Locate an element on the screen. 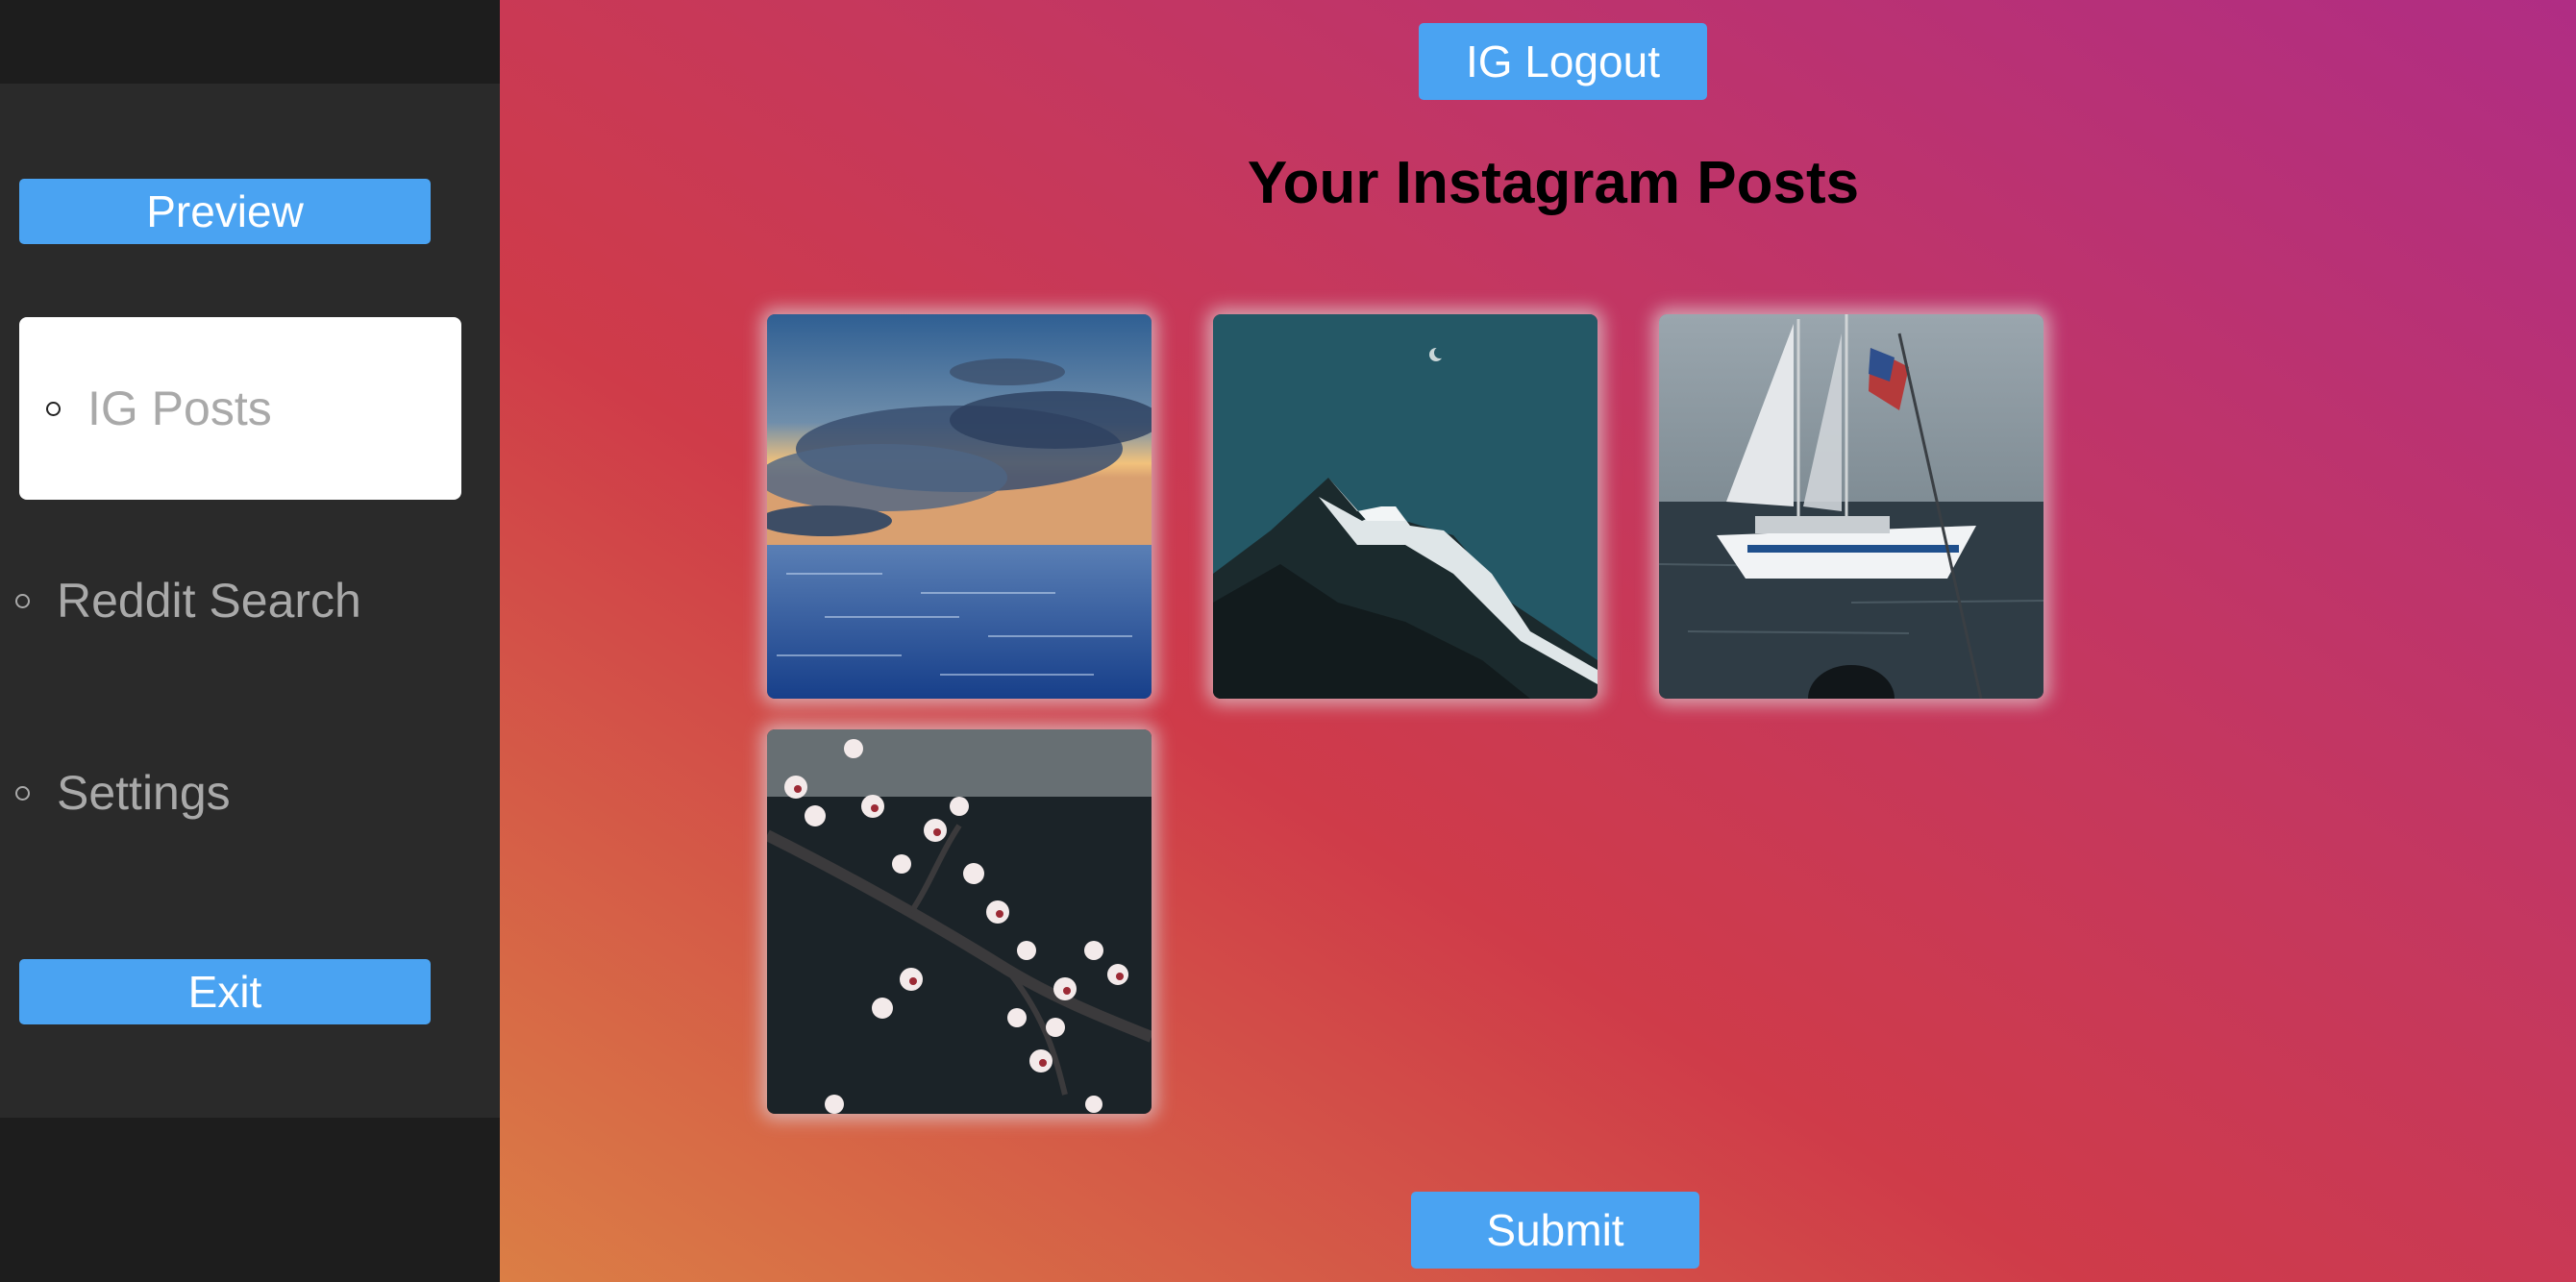 This screenshot has width=2576, height=1282. cherry-blossom-image is located at coordinates (959, 921).